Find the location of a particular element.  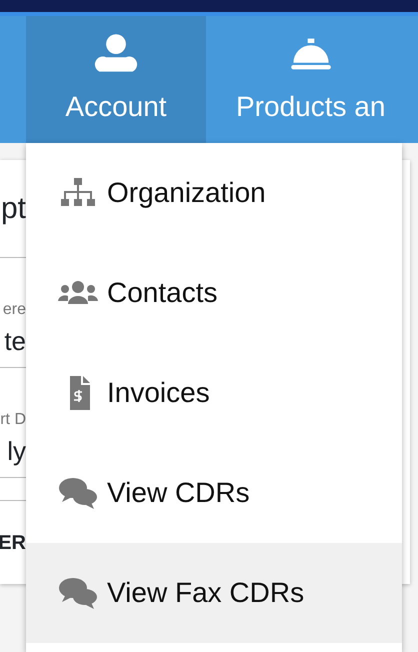

field-label: rt D is located at coordinates (13, 420).